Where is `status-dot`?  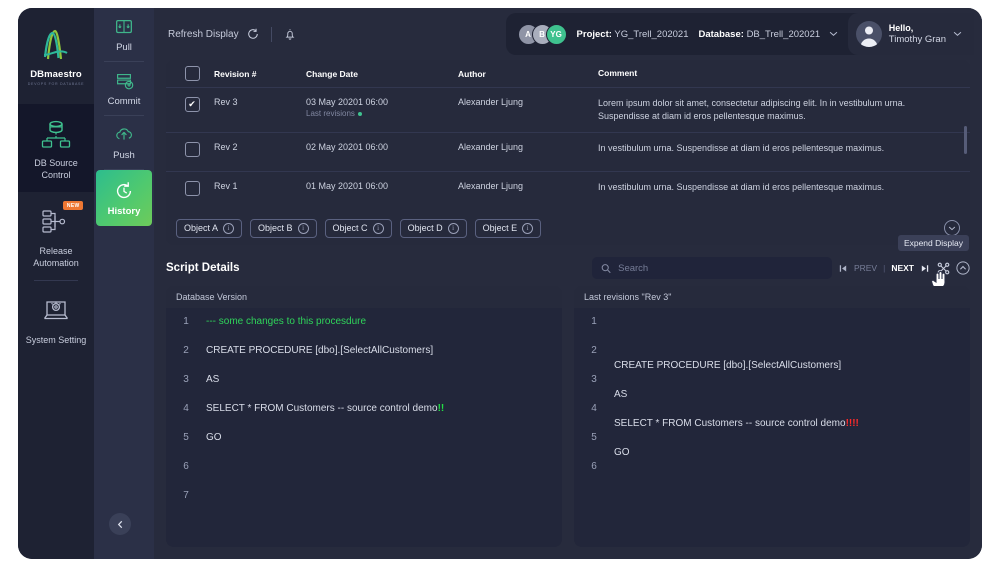 status-dot is located at coordinates (359, 113).